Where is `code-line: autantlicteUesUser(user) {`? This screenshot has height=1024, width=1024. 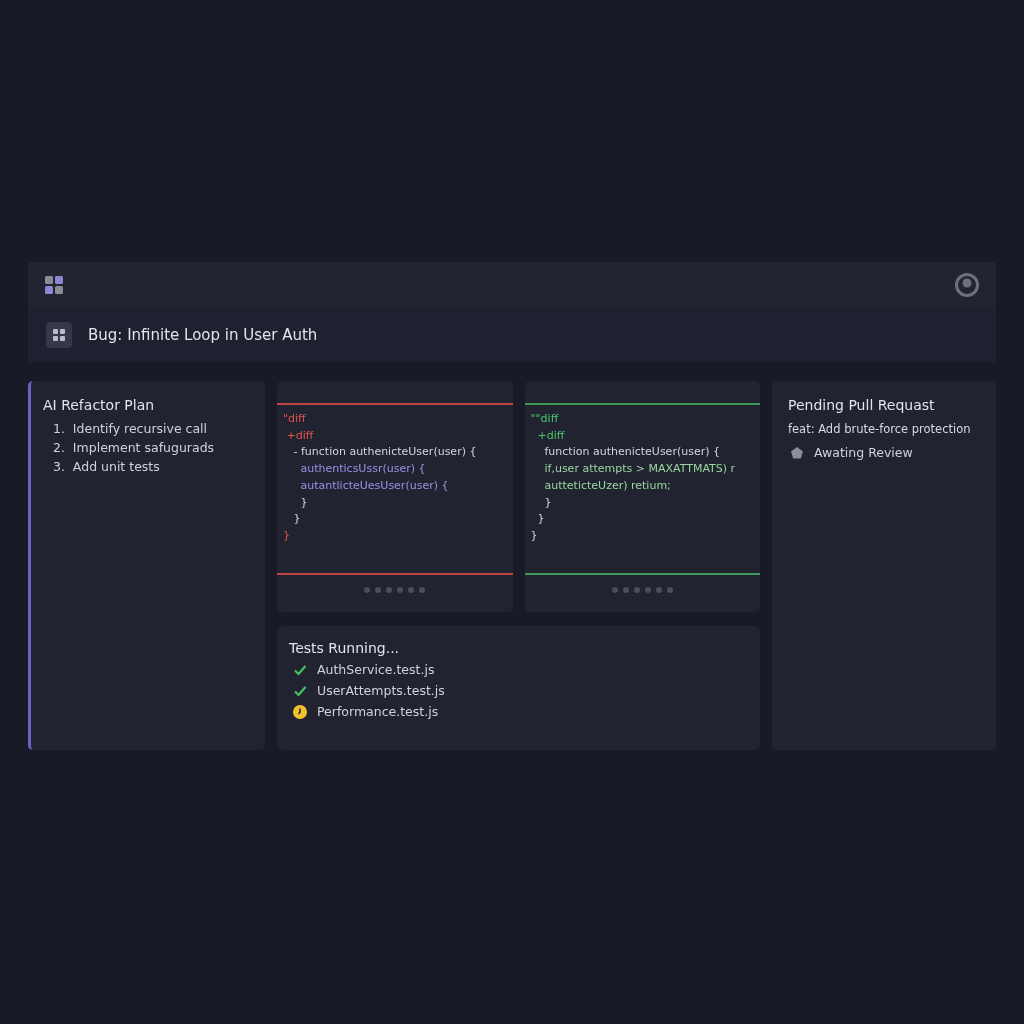 code-line: autantlicteUesUser(user) { is located at coordinates (374, 485).